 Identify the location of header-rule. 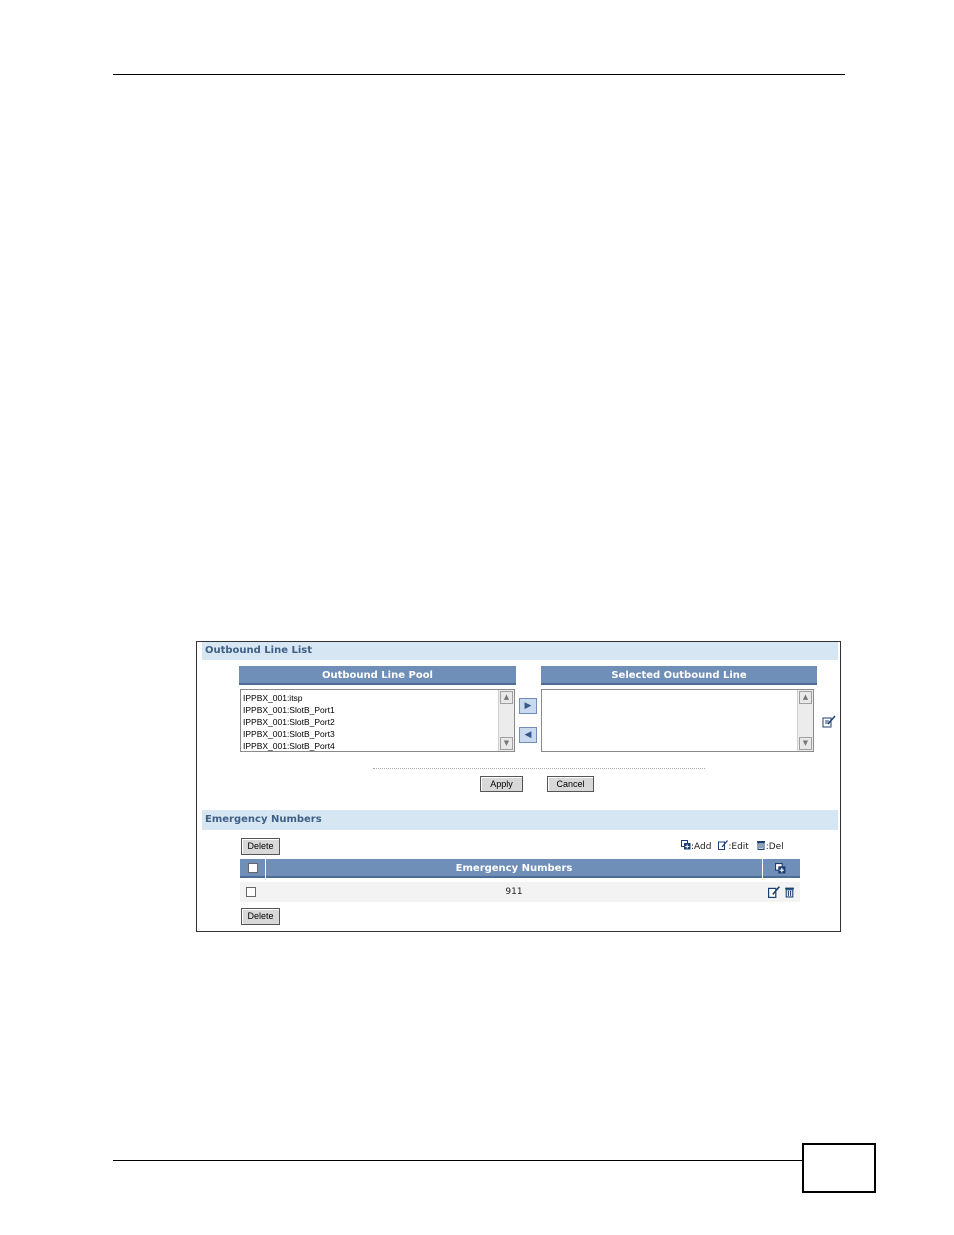
(479, 74).